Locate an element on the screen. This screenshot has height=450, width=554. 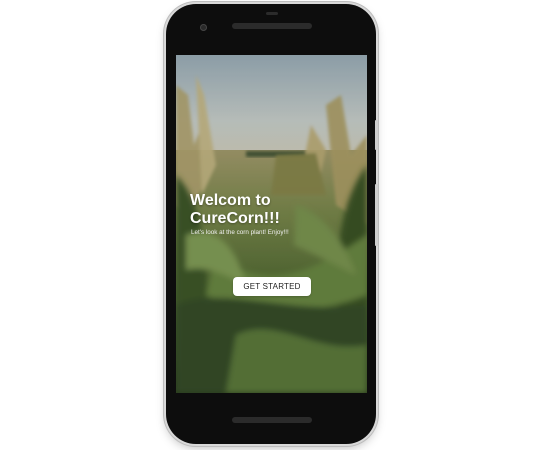
bottom-speaker is located at coordinates (272, 420).